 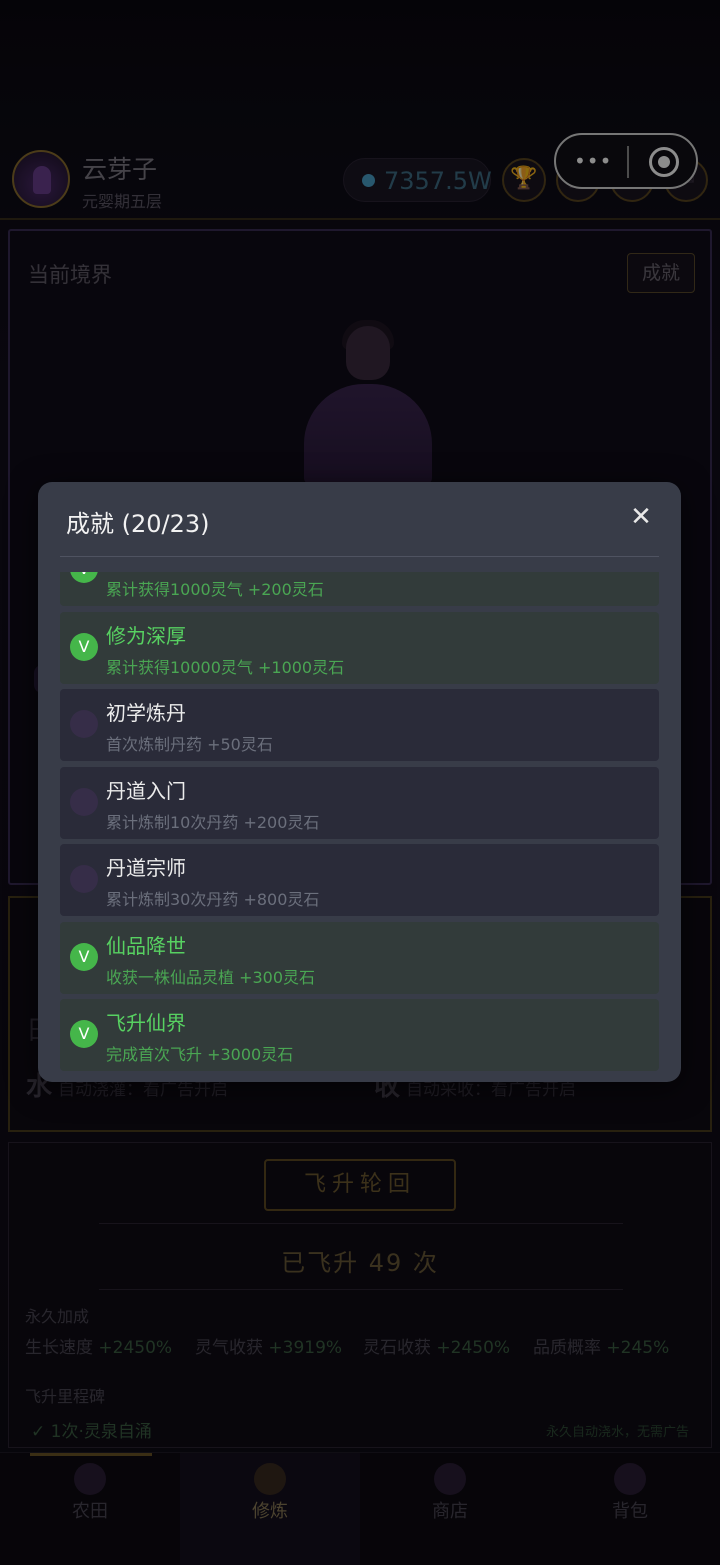 What do you see at coordinates (200, 1054) in the screenshot?
I see `achievement-desc: 完成首次飞升 +3000灵石` at bounding box center [200, 1054].